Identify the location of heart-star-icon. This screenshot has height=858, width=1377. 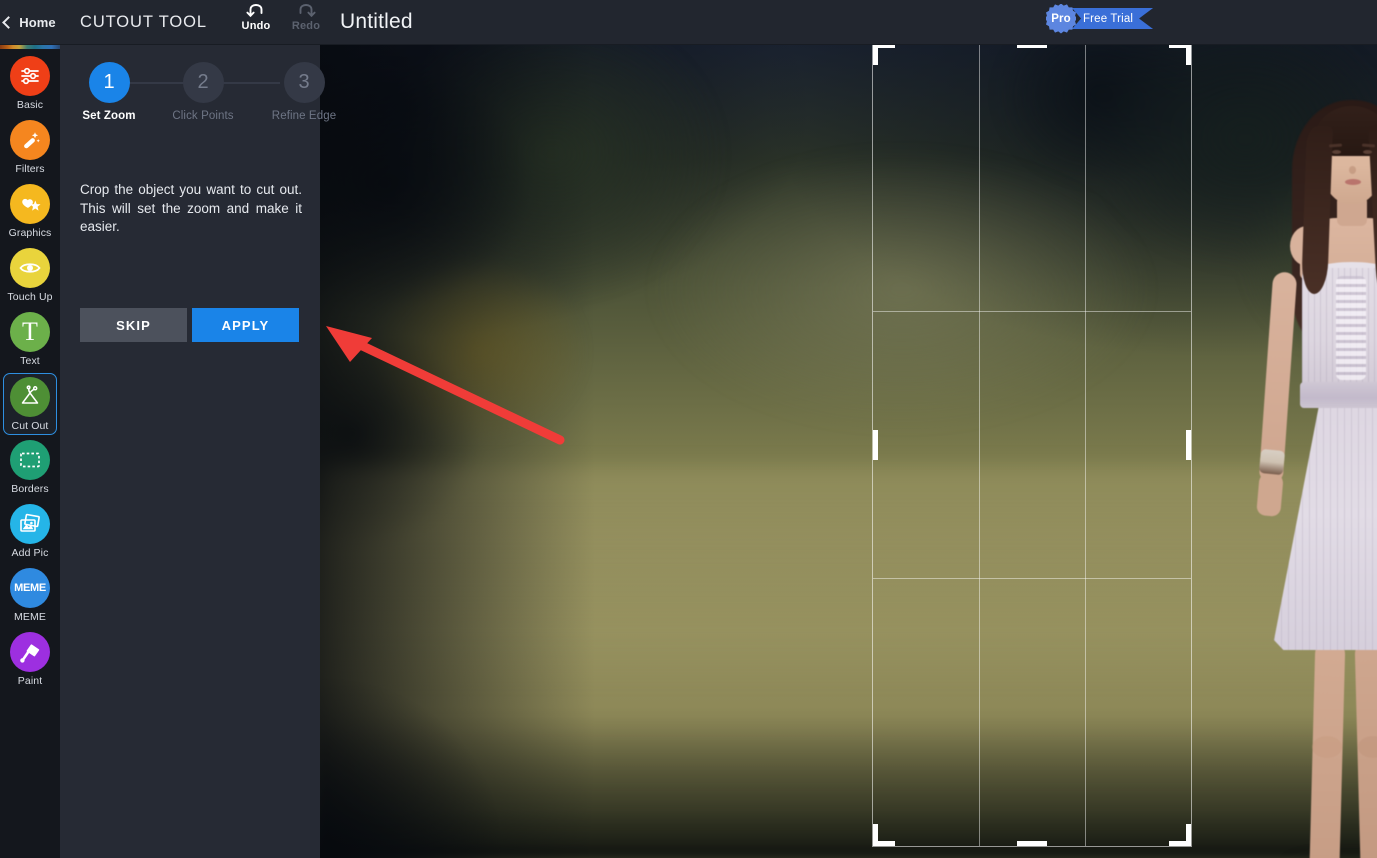
(30, 204).